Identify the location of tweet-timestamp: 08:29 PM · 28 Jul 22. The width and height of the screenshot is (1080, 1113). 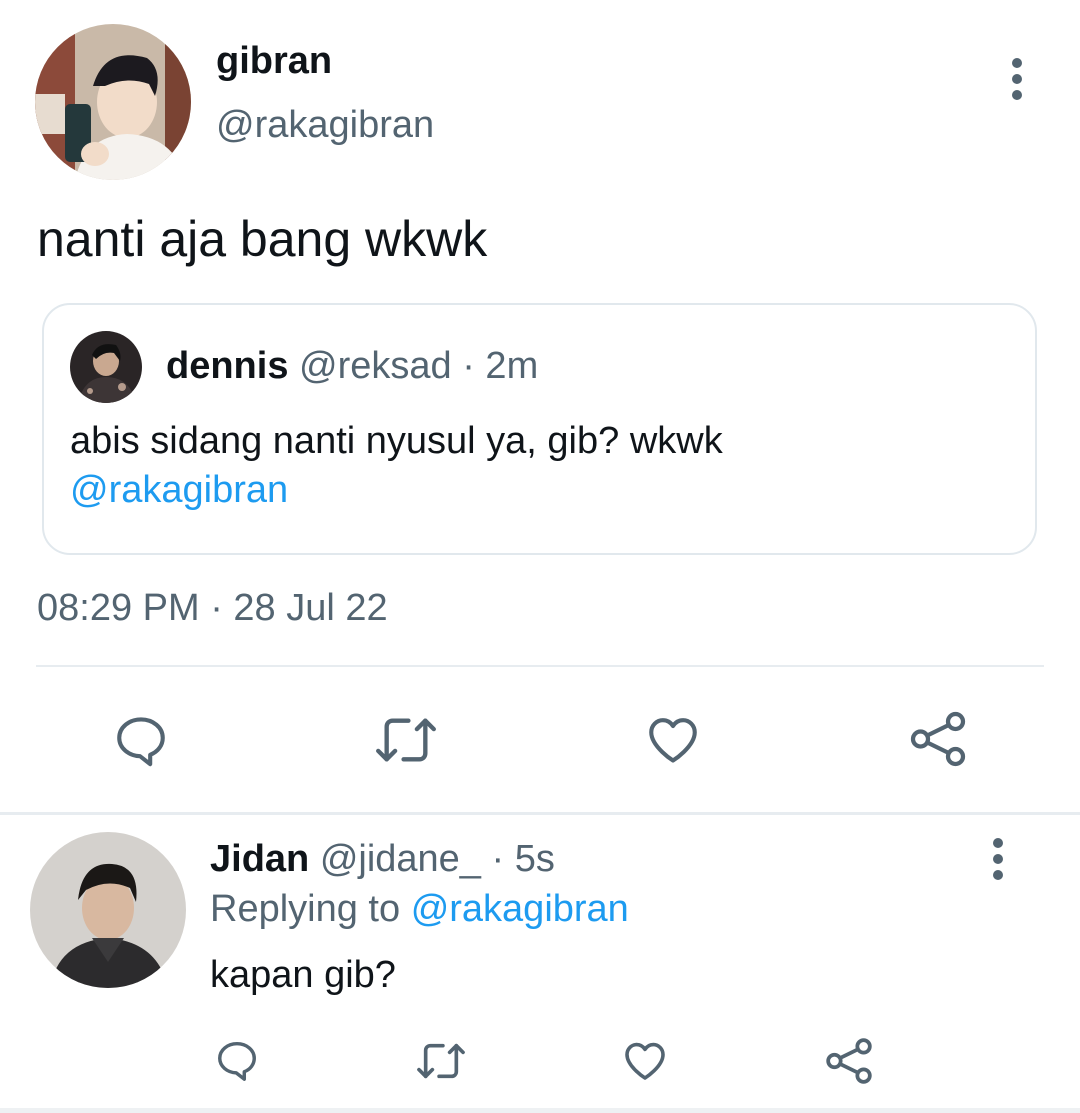
(212, 608).